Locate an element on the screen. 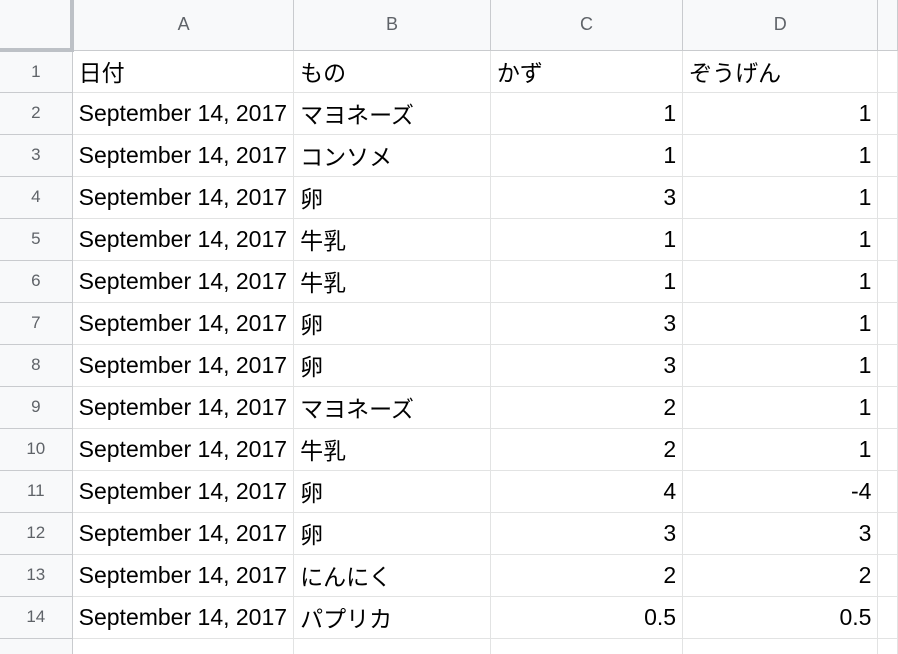 This screenshot has height=654, width=898. column-header-d: D is located at coordinates (780, 25).